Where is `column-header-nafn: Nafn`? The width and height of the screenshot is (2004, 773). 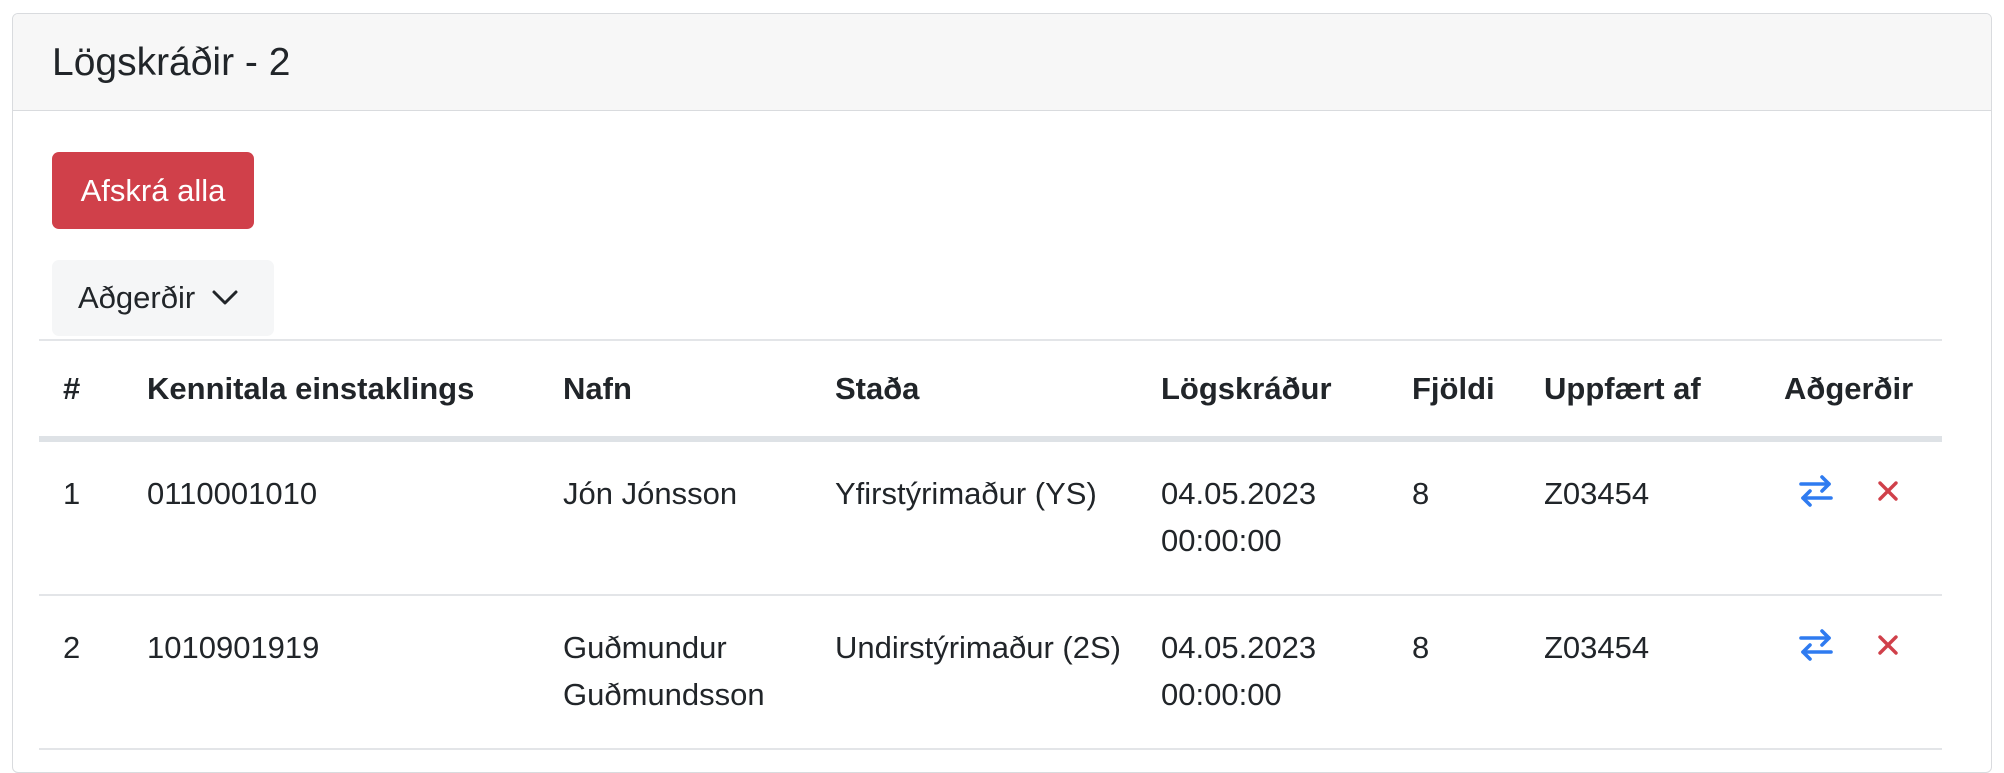 column-header-nafn: Nafn is located at coordinates (675, 391).